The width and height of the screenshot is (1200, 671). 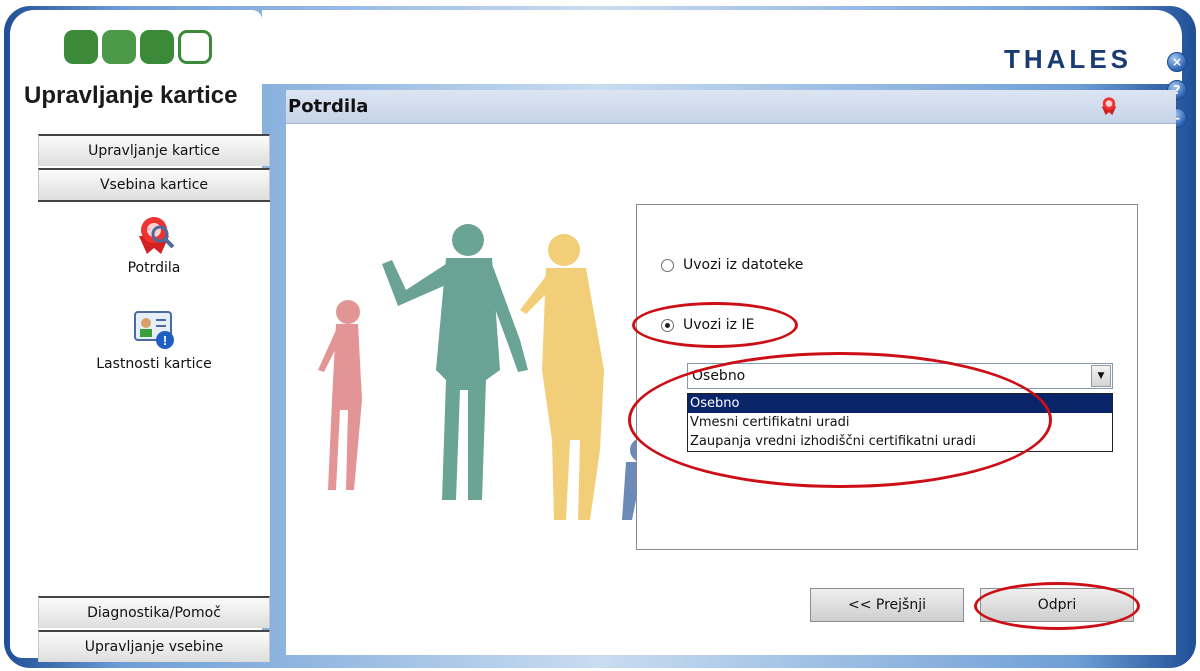 I want to click on app-title: Upravljanje kartice, so click(x=131, y=95).